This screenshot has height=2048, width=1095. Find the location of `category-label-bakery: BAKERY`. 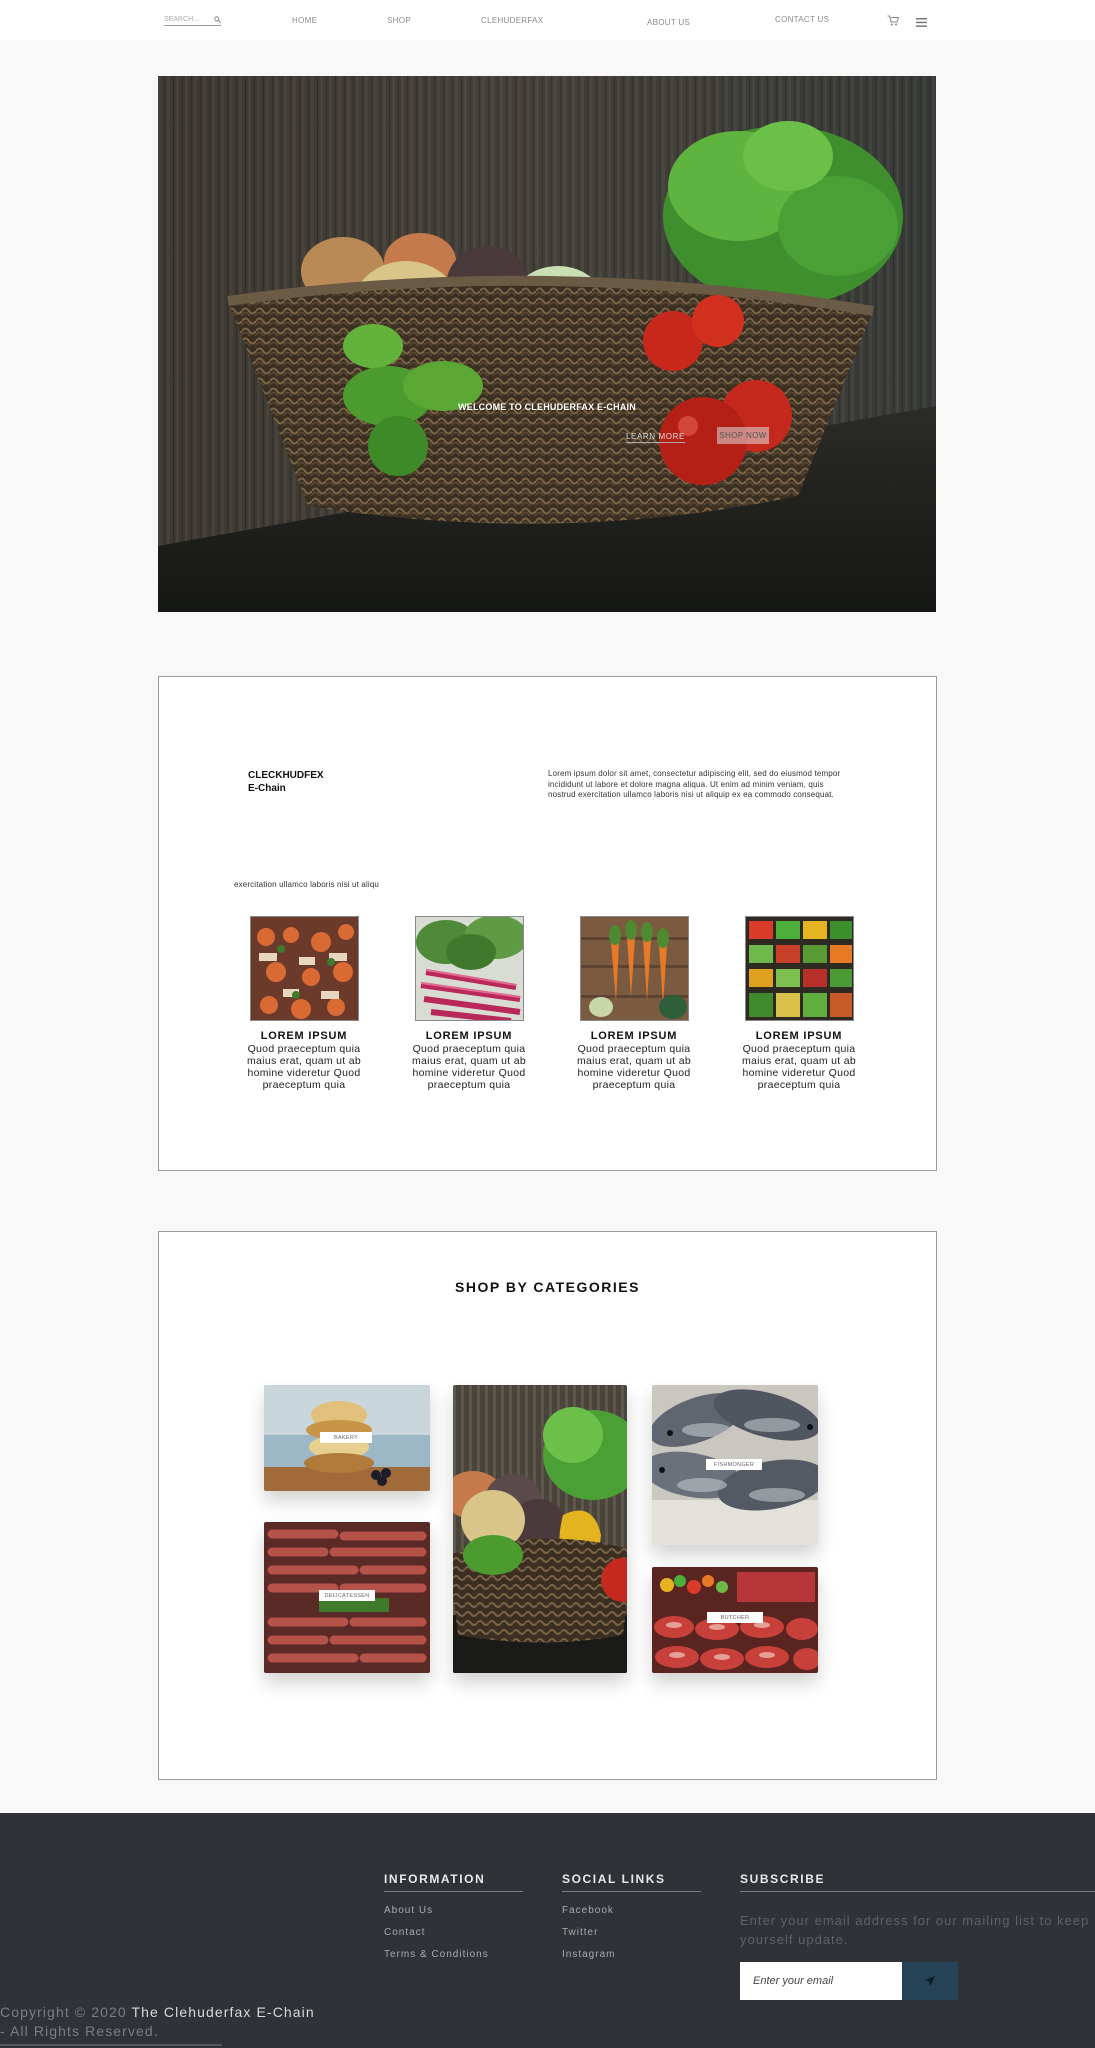

category-label-bakery: BAKERY is located at coordinates (346, 1437).